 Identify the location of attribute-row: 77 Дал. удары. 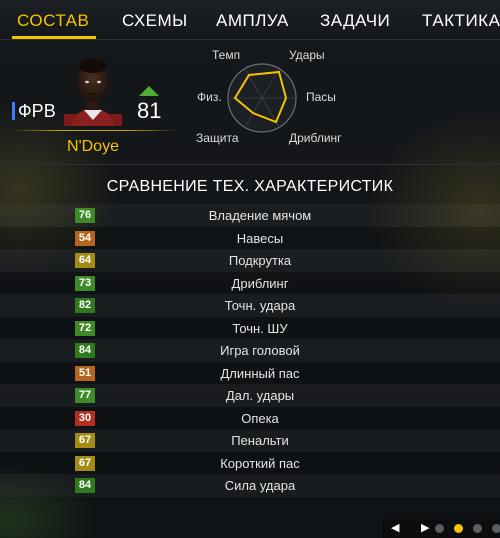
(250, 395).